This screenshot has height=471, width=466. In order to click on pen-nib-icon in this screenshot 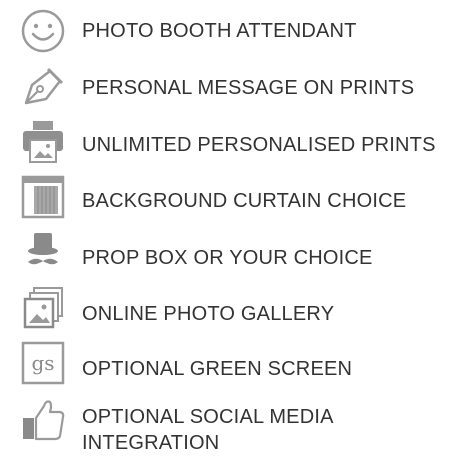, I will do `click(43, 86)`.